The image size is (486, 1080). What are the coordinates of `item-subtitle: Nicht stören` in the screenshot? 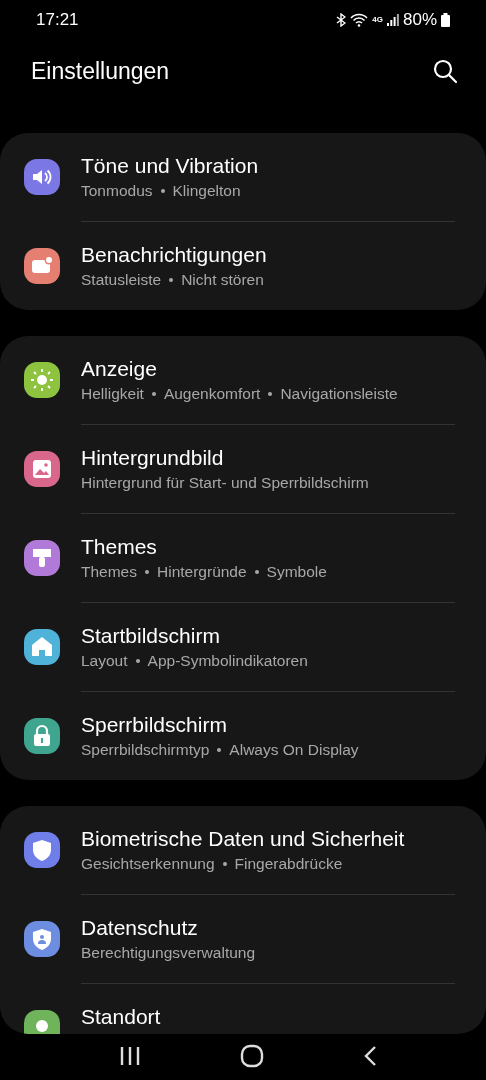 It's located at (222, 279).